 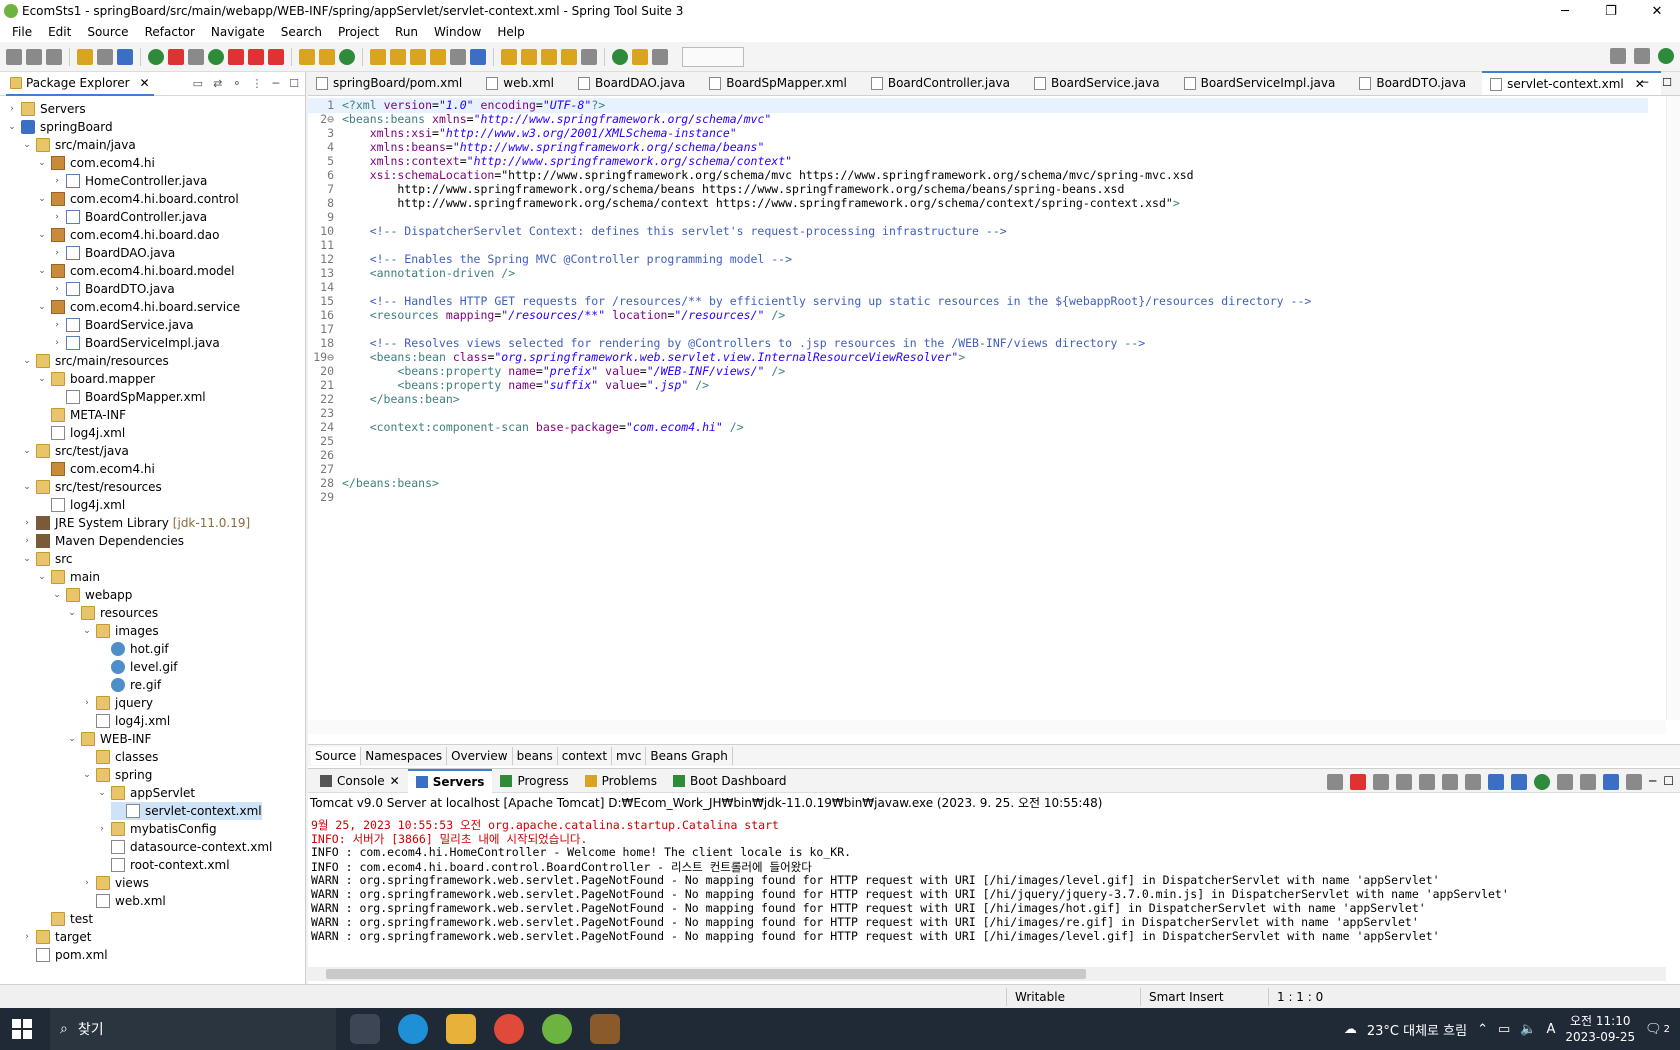 What do you see at coordinates (1600, 1029) in the screenshot?
I see `clock: 오전 11:10 2023-09-25` at bounding box center [1600, 1029].